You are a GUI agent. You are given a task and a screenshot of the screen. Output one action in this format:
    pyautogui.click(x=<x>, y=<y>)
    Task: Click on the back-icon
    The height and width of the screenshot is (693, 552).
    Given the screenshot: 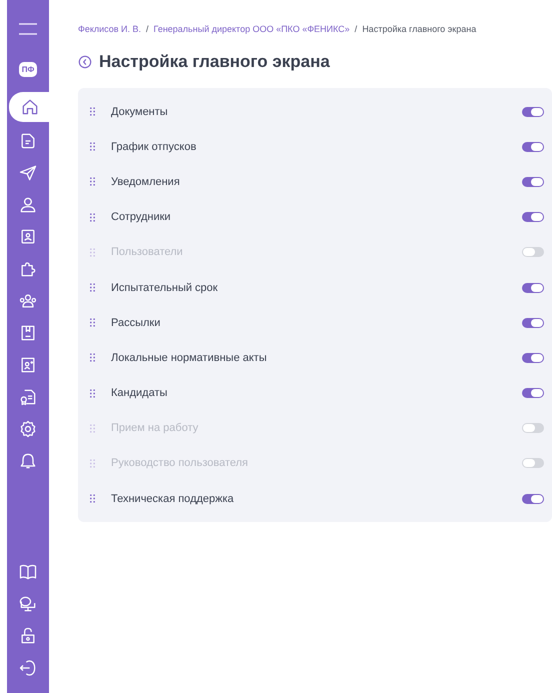 What is the action you would take?
    pyautogui.click(x=85, y=62)
    